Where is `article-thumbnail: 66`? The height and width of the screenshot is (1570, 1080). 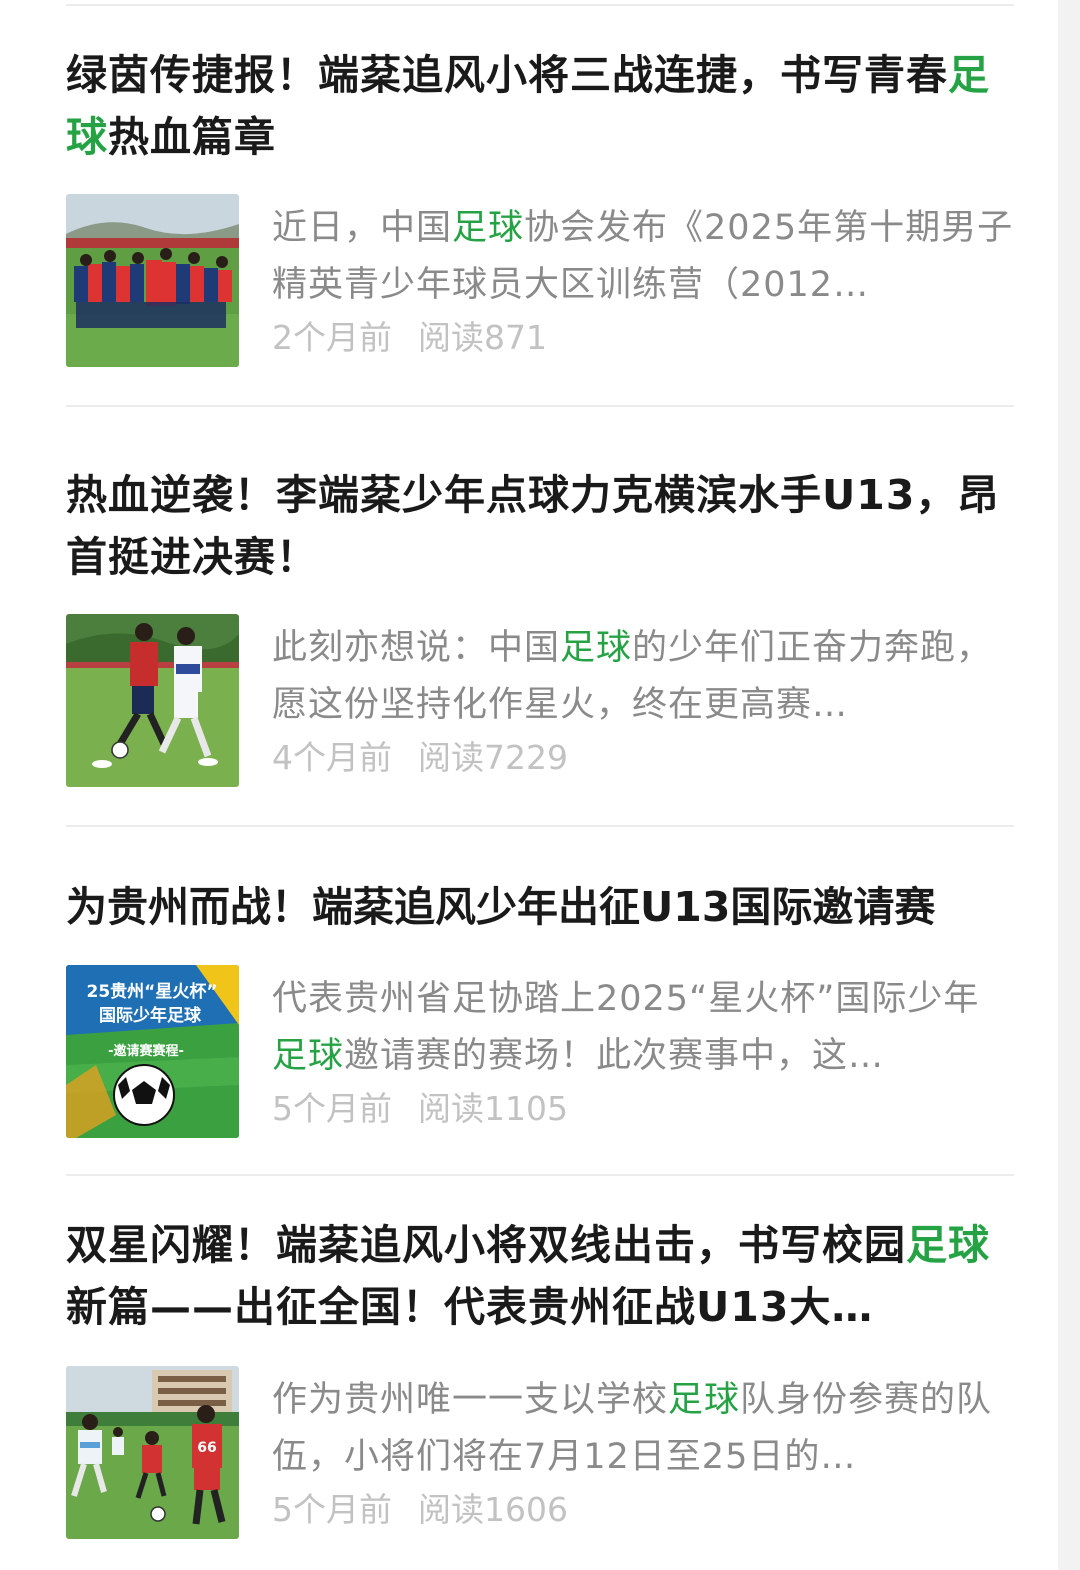 article-thumbnail: 66 is located at coordinates (152, 1452).